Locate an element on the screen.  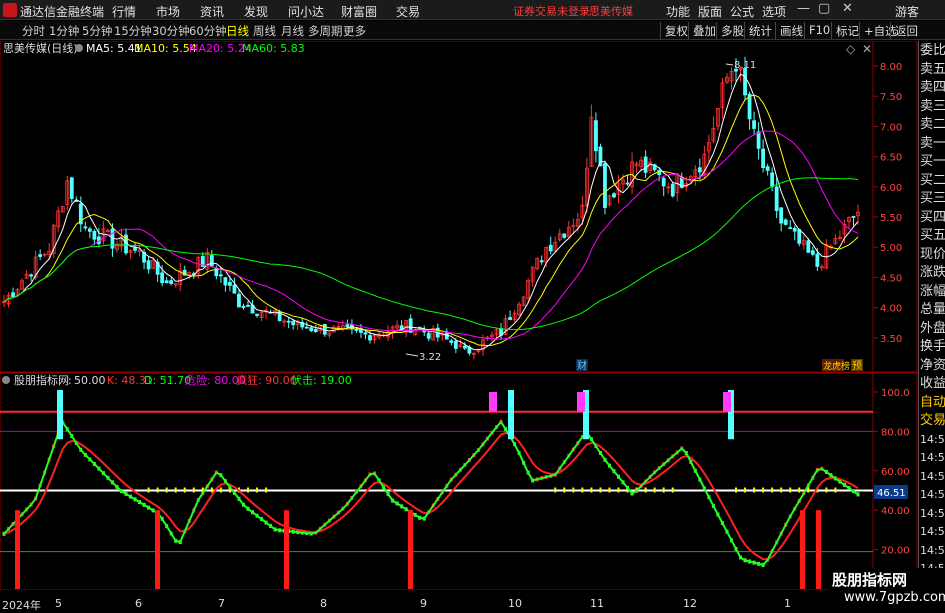
f10-button: F10 is located at coordinates (819, 30).